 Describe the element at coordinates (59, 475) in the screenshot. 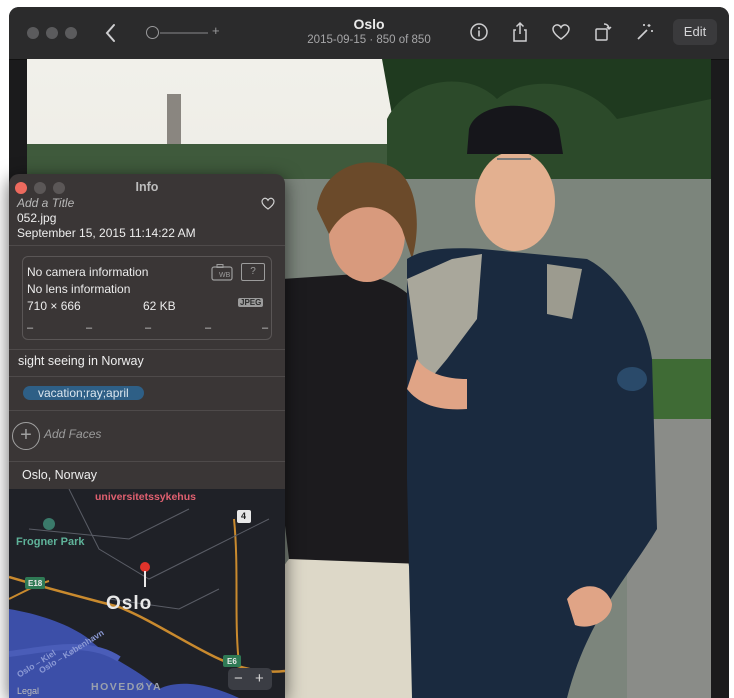

I see `location-field: Oslo, Norway` at that location.